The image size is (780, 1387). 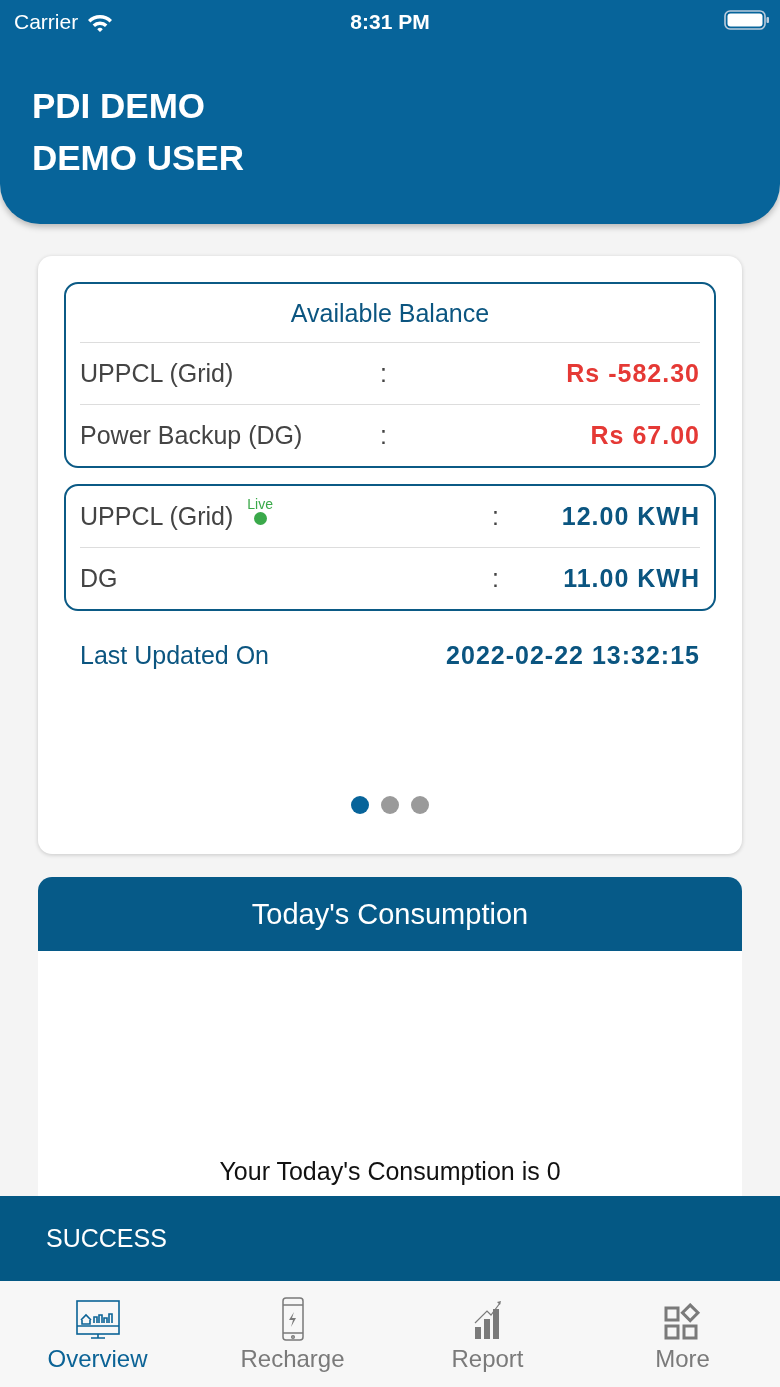 I want to click on tab-button: Report, so click(x=487, y=1334).